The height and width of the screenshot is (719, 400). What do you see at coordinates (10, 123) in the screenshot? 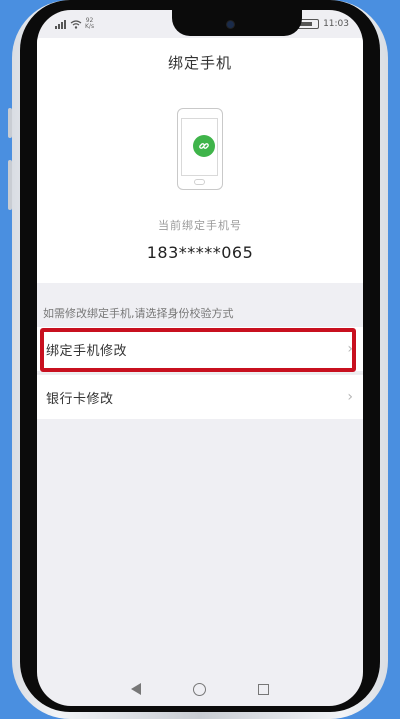
I see `volume-button` at bounding box center [10, 123].